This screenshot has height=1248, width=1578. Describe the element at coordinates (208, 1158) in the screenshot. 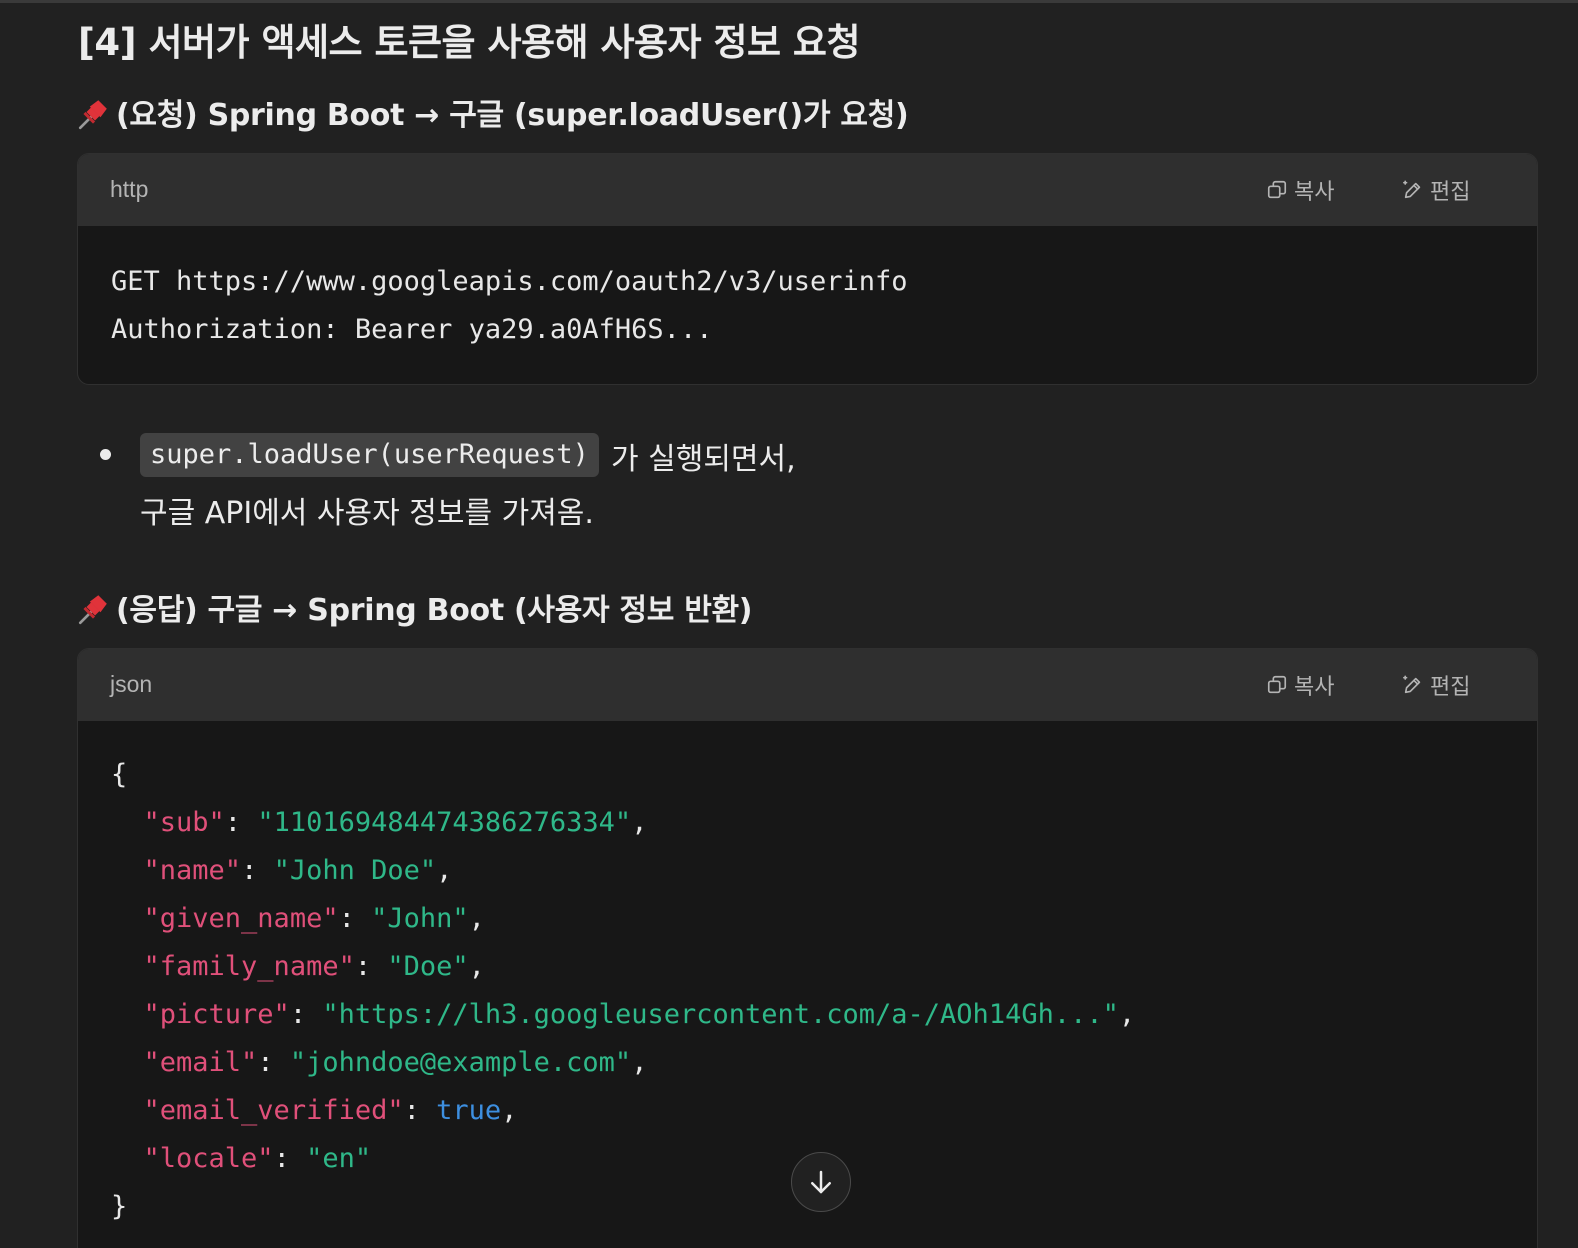

I see `json-key: "locale"` at that location.